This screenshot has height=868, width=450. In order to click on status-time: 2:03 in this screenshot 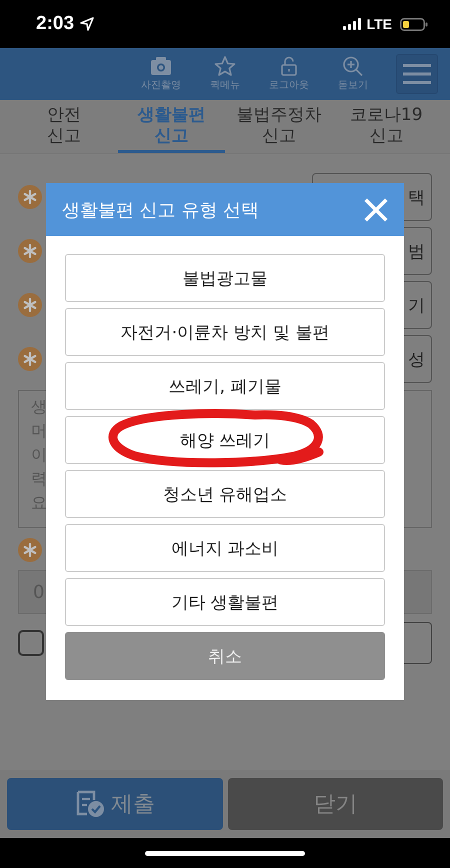, I will do `click(55, 24)`.